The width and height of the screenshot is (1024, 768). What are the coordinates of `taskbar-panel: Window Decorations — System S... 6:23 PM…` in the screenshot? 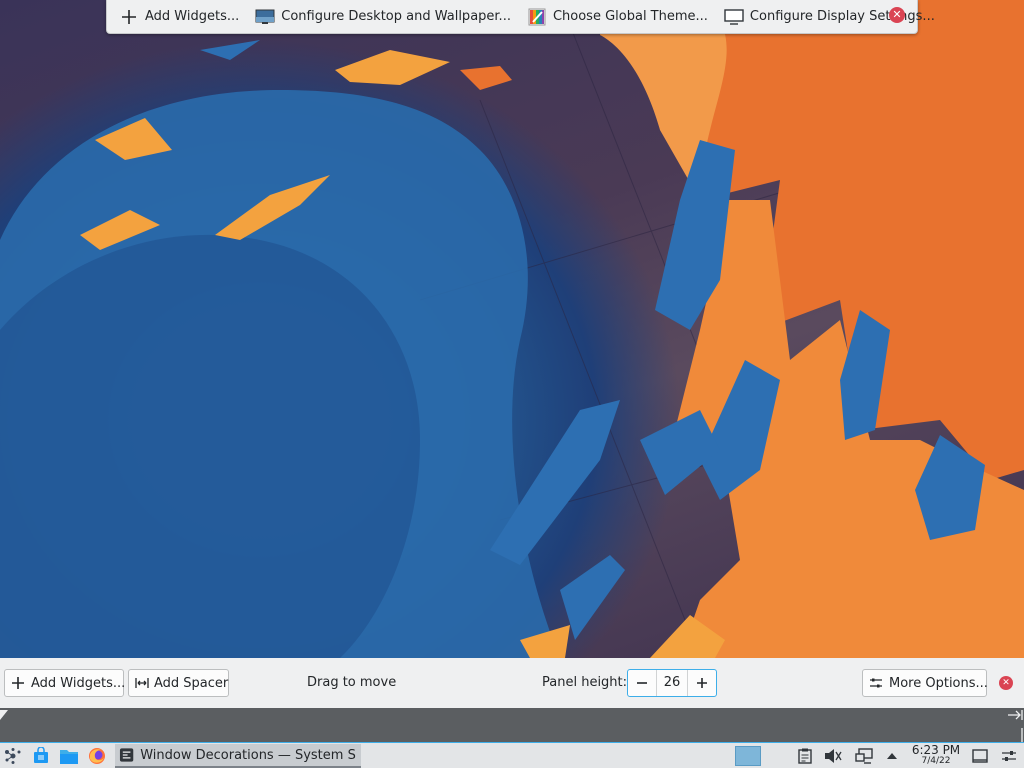 It's located at (512, 755).